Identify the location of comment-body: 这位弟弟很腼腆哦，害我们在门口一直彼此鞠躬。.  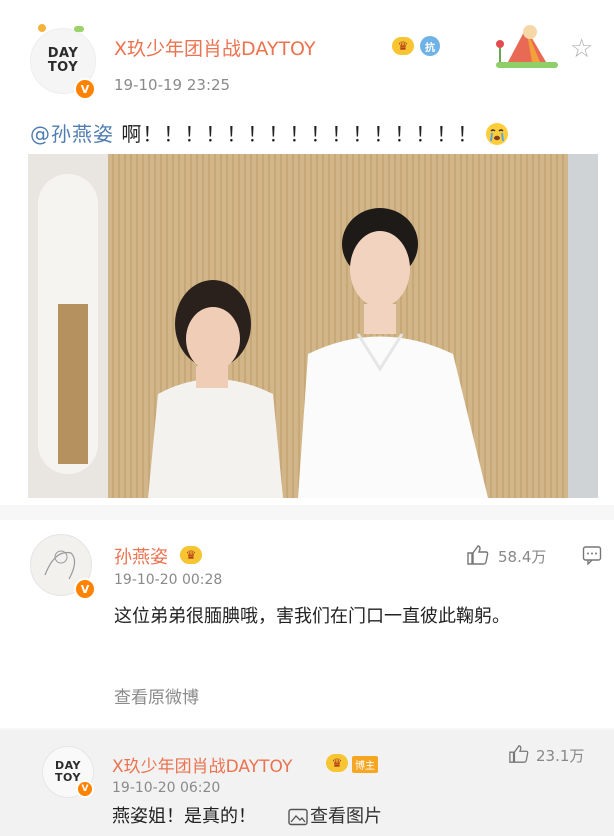
(312, 616).